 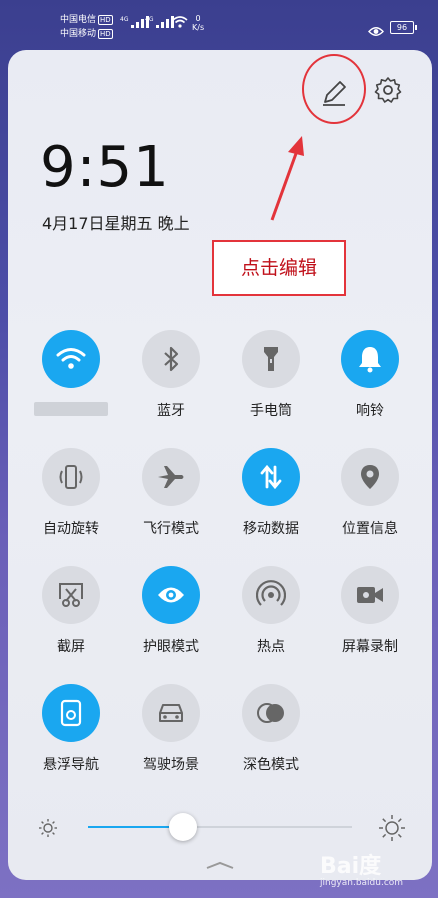 I want to click on quick-tile-floating-nav: 悬浮导航, so click(x=71, y=729).